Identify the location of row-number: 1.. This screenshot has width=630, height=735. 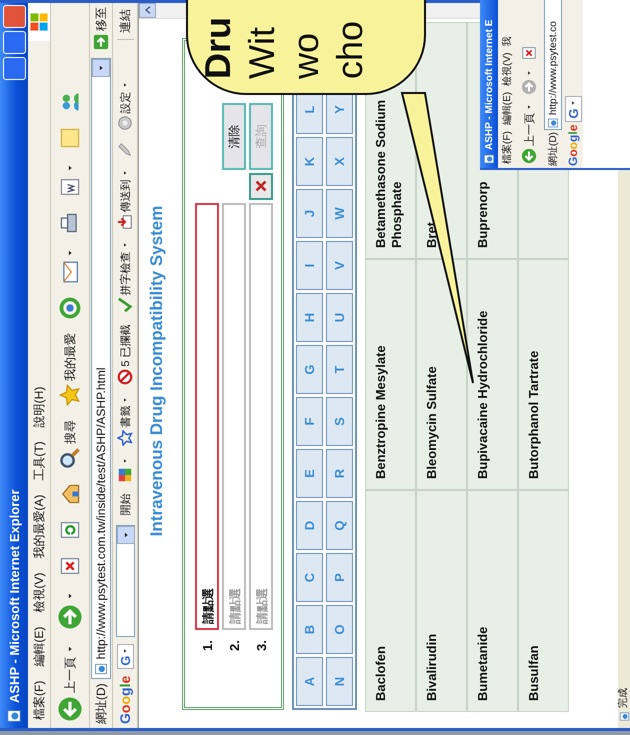
(207, 645).